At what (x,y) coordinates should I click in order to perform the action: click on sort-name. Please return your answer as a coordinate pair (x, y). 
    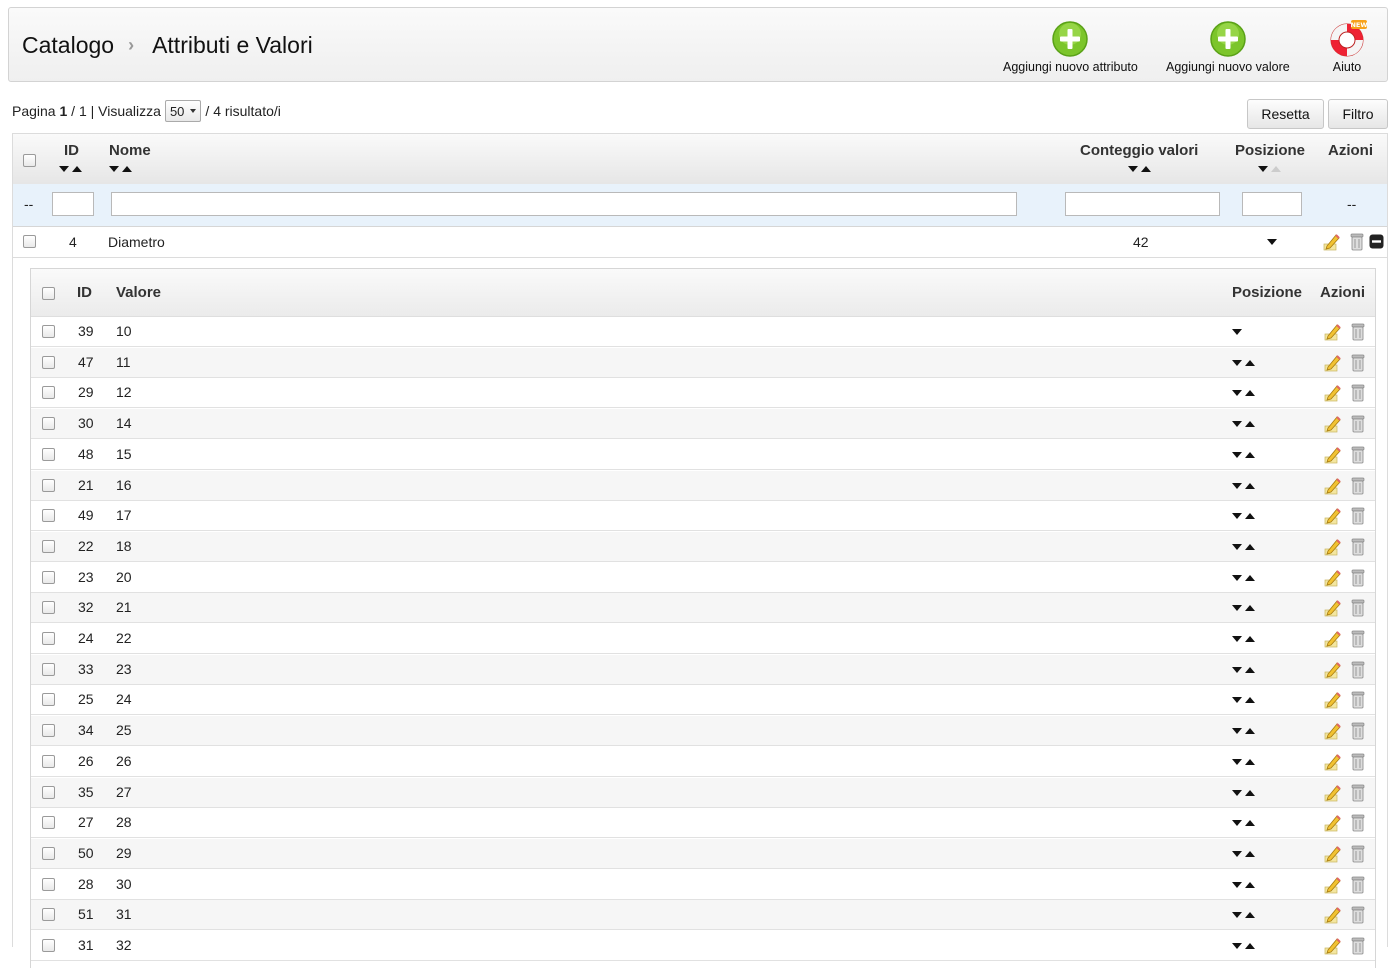
    Looking at the image, I should click on (120, 170).